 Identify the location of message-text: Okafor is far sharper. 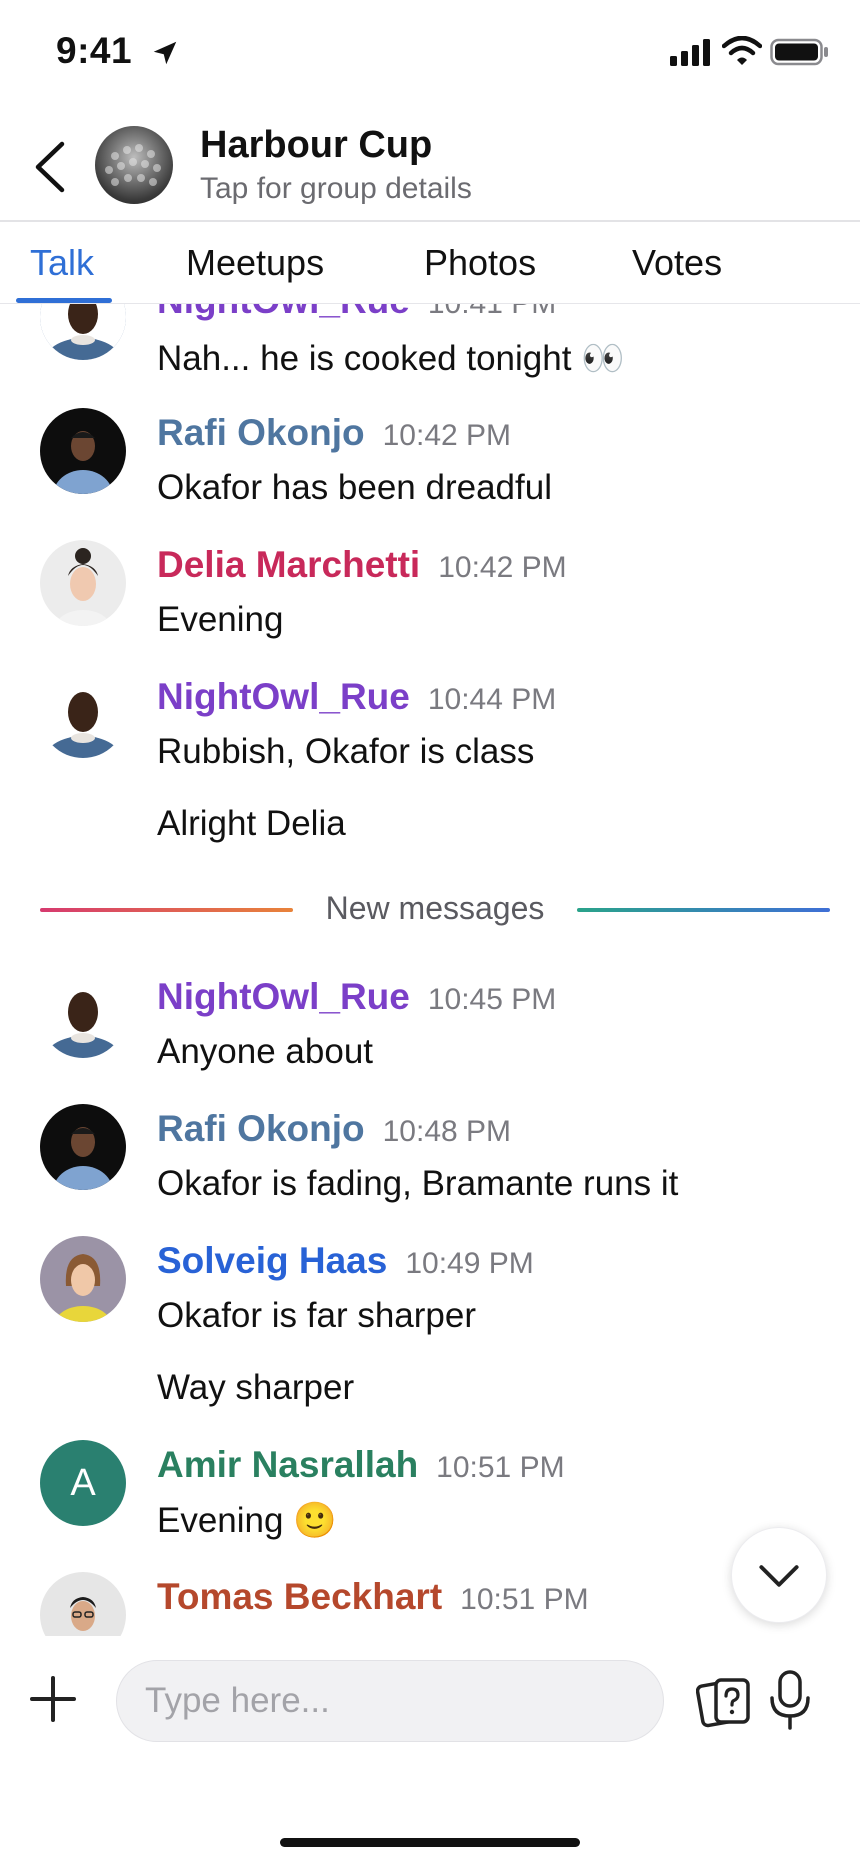
(316, 1315).